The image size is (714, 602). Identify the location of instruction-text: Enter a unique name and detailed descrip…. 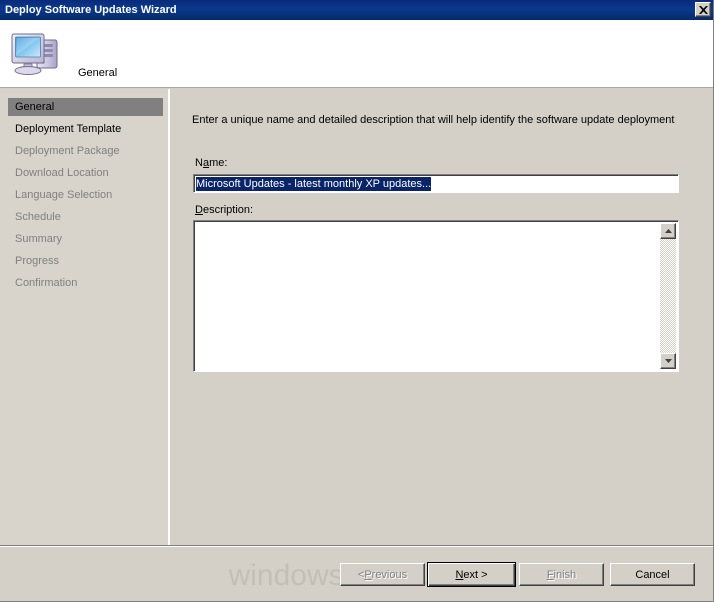
(433, 120).